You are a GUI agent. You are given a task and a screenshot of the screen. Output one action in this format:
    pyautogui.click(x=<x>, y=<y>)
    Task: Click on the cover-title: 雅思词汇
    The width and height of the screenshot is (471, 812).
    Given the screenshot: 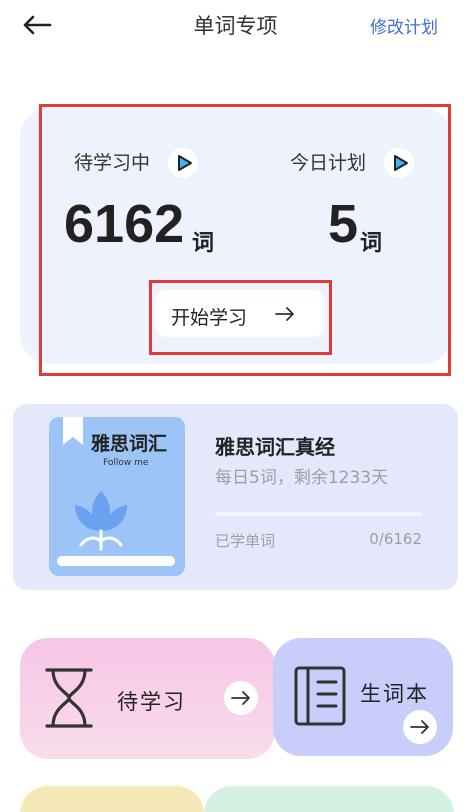 What is the action you would take?
    pyautogui.click(x=129, y=444)
    